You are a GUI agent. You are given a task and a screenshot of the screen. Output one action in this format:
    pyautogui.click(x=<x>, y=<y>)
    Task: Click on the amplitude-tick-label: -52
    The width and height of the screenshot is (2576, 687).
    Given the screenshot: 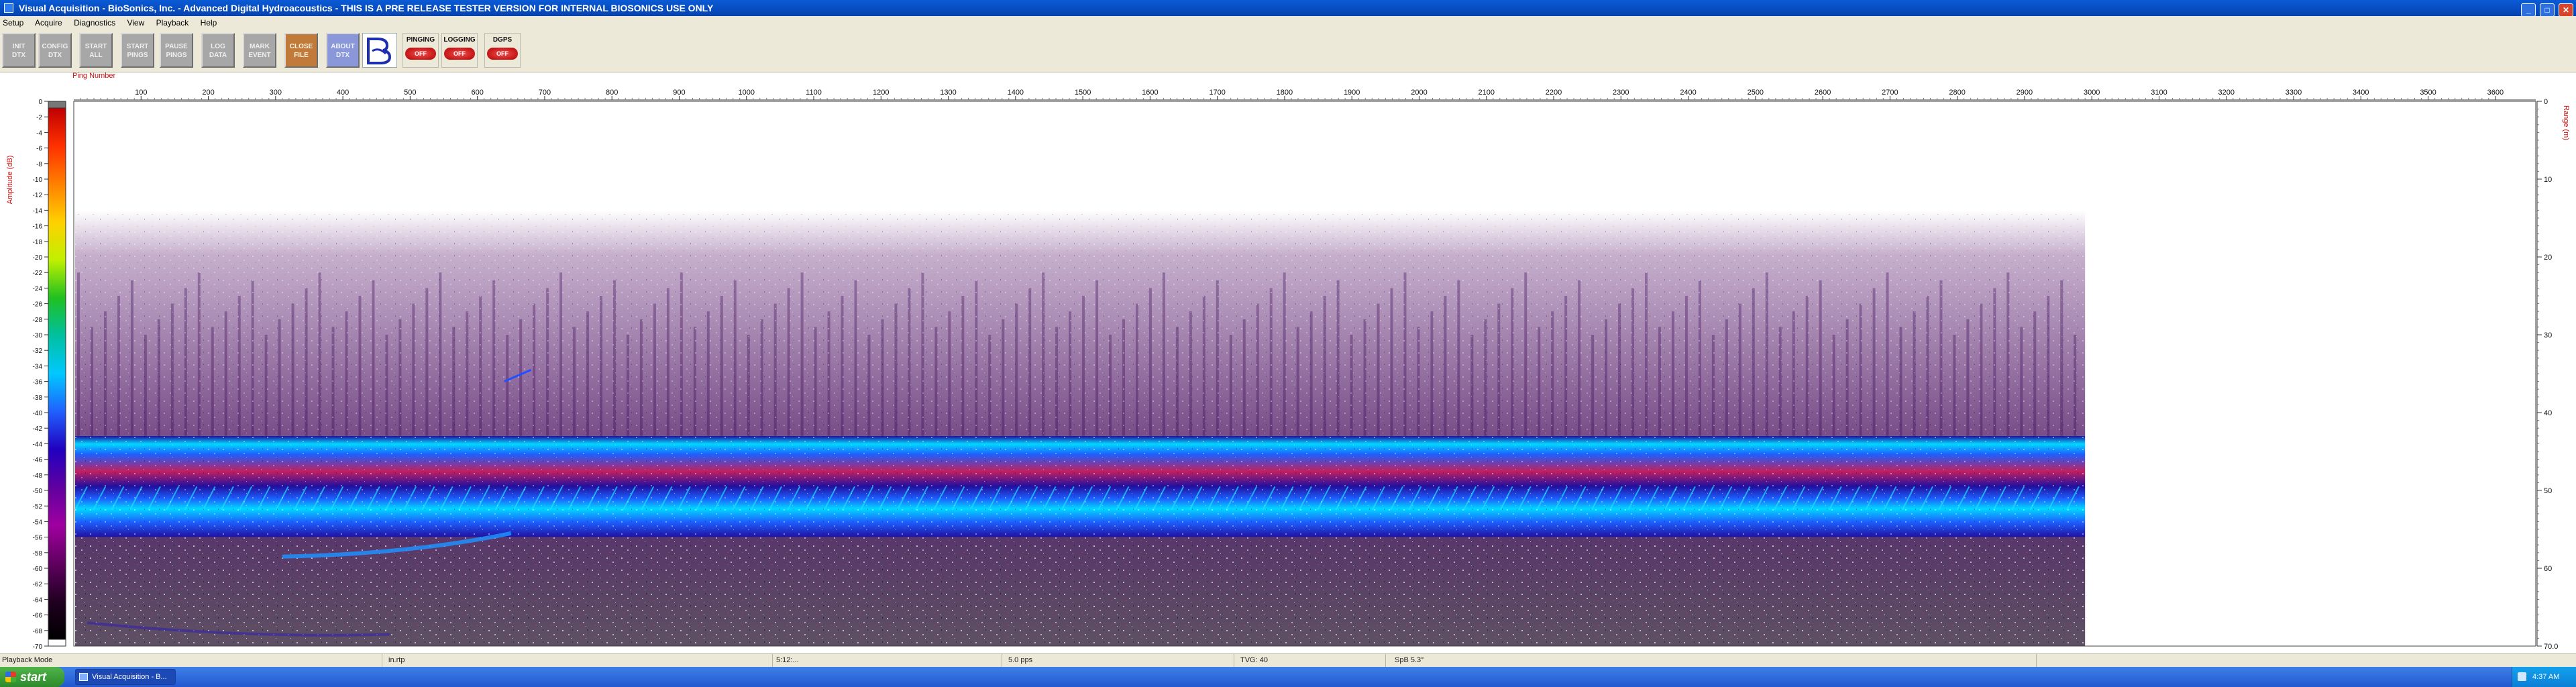 What is the action you would take?
    pyautogui.click(x=38, y=507)
    